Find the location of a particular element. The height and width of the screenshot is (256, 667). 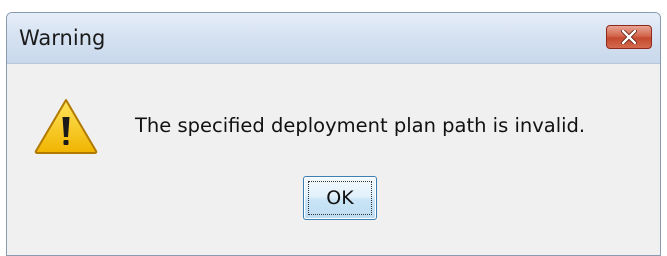

close-button is located at coordinates (629, 37).